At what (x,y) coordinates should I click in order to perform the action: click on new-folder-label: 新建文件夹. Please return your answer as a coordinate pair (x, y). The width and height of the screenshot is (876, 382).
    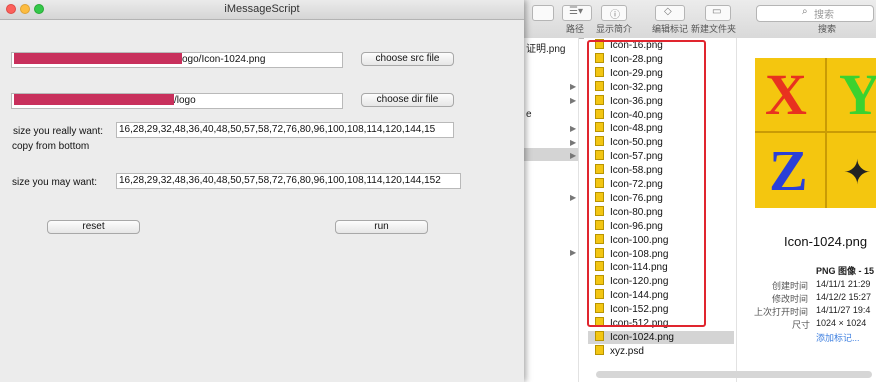
    Looking at the image, I should click on (714, 29).